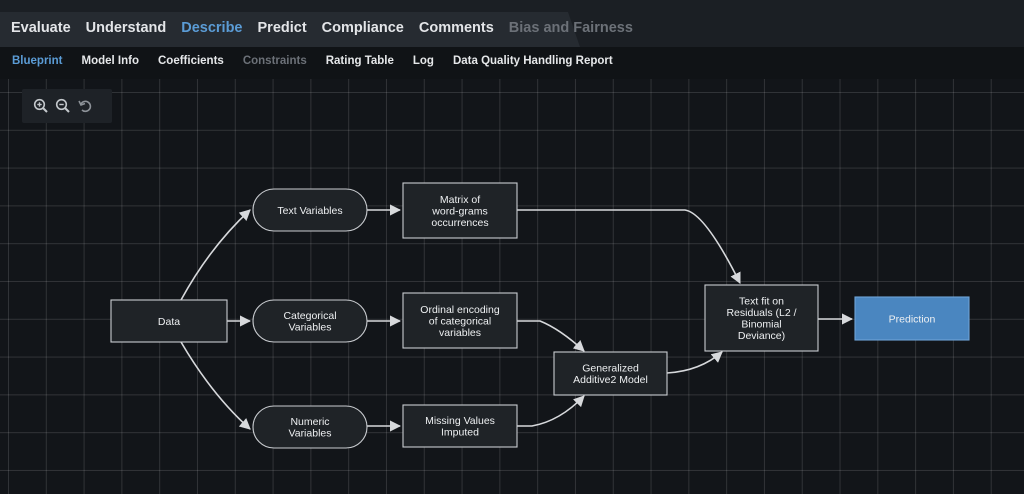  I want to click on node-cat-vars: CategoricalVariables, so click(310, 321).